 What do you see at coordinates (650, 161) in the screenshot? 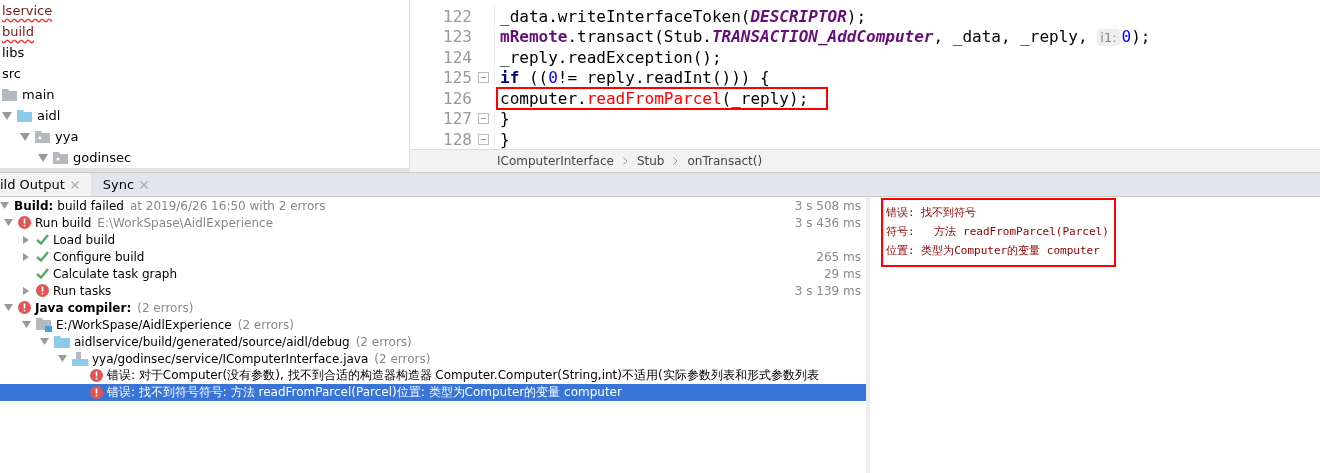
I see `breadcrumb: Stub` at bounding box center [650, 161].